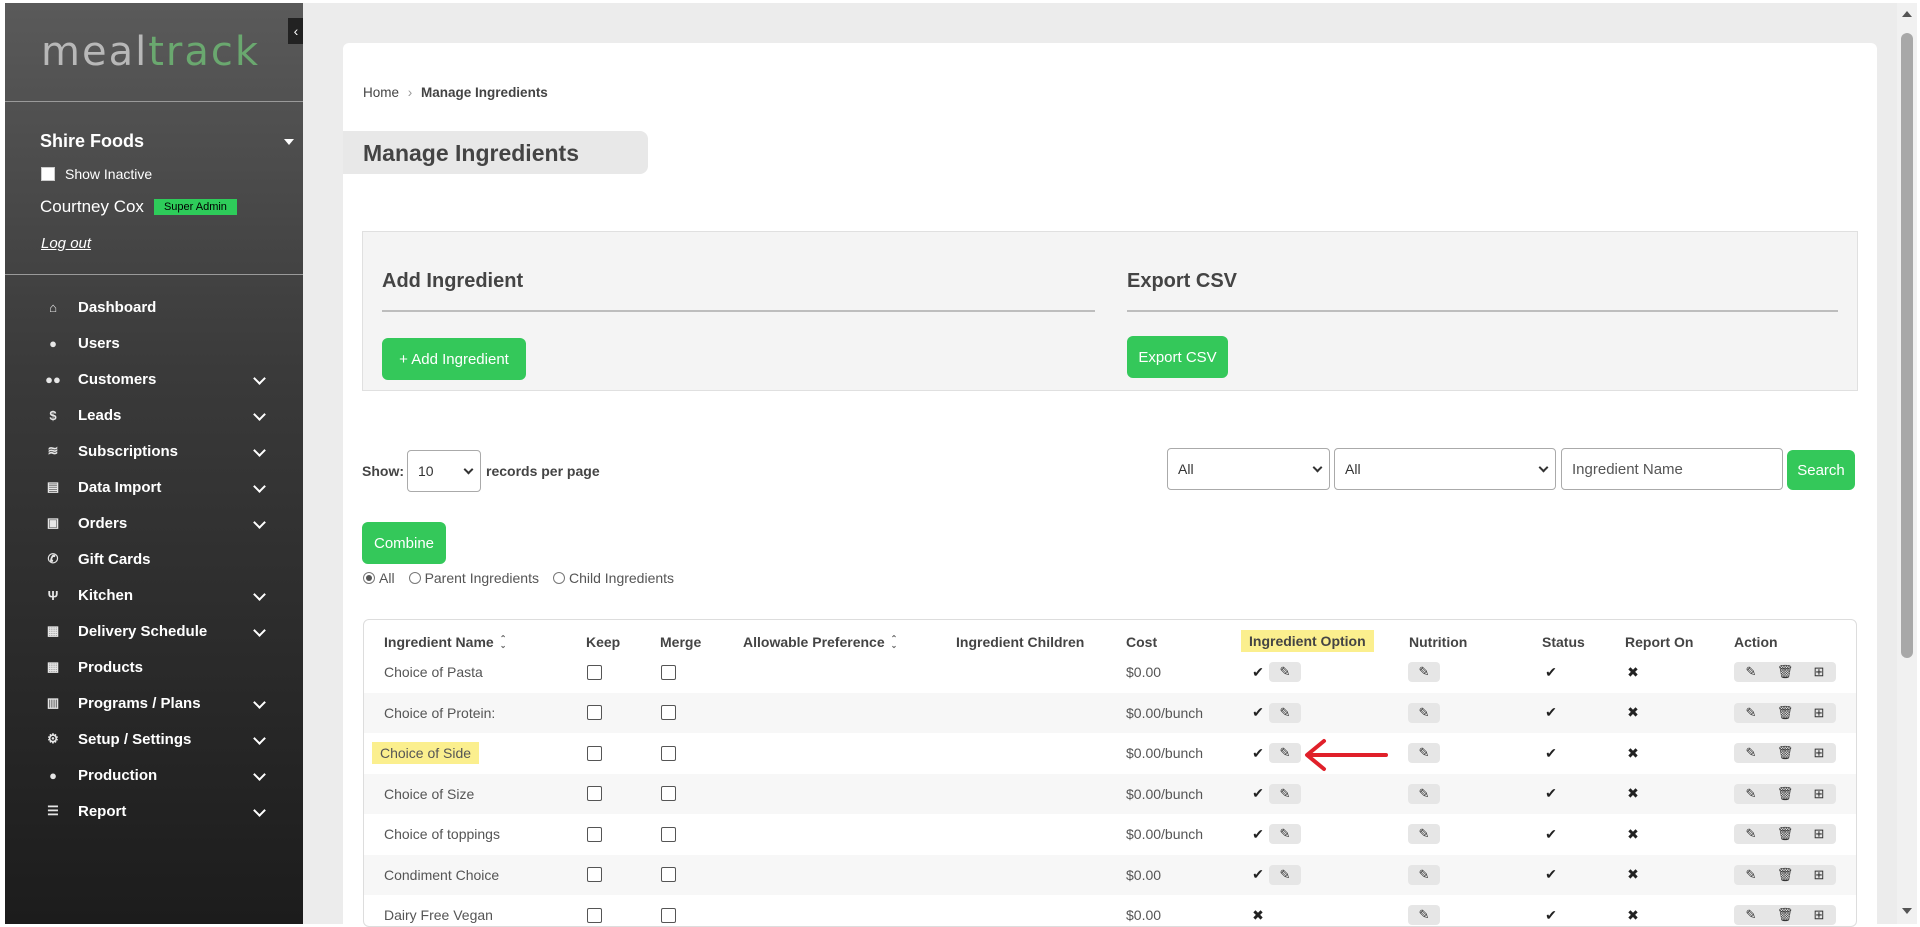 The width and height of the screenshot is (1920, 927). What do you see at coordinates (1907, 911) in the screenshot?
I see `scroll-down-arrow-icon` at bounding box center [1907, 911].